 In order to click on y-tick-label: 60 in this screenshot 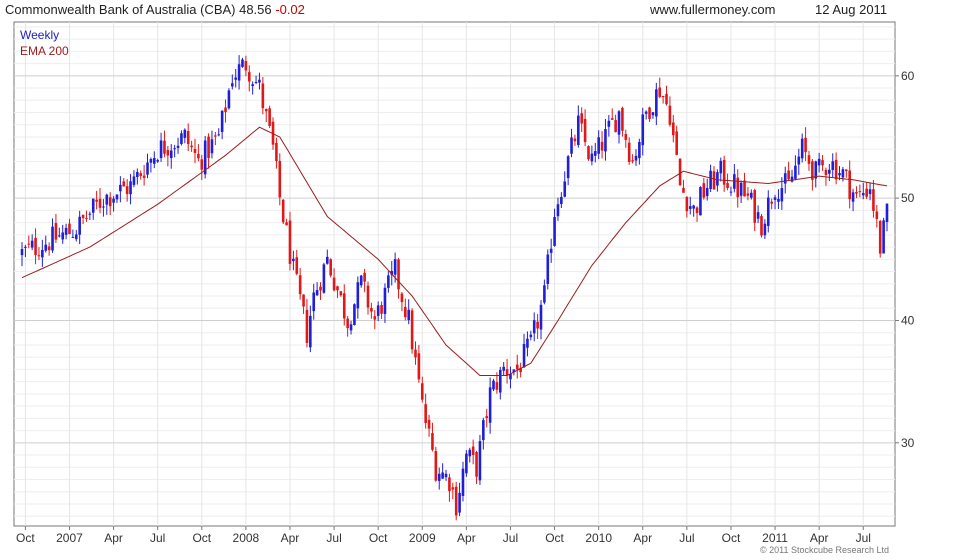, I will do `click(908, 76)`.